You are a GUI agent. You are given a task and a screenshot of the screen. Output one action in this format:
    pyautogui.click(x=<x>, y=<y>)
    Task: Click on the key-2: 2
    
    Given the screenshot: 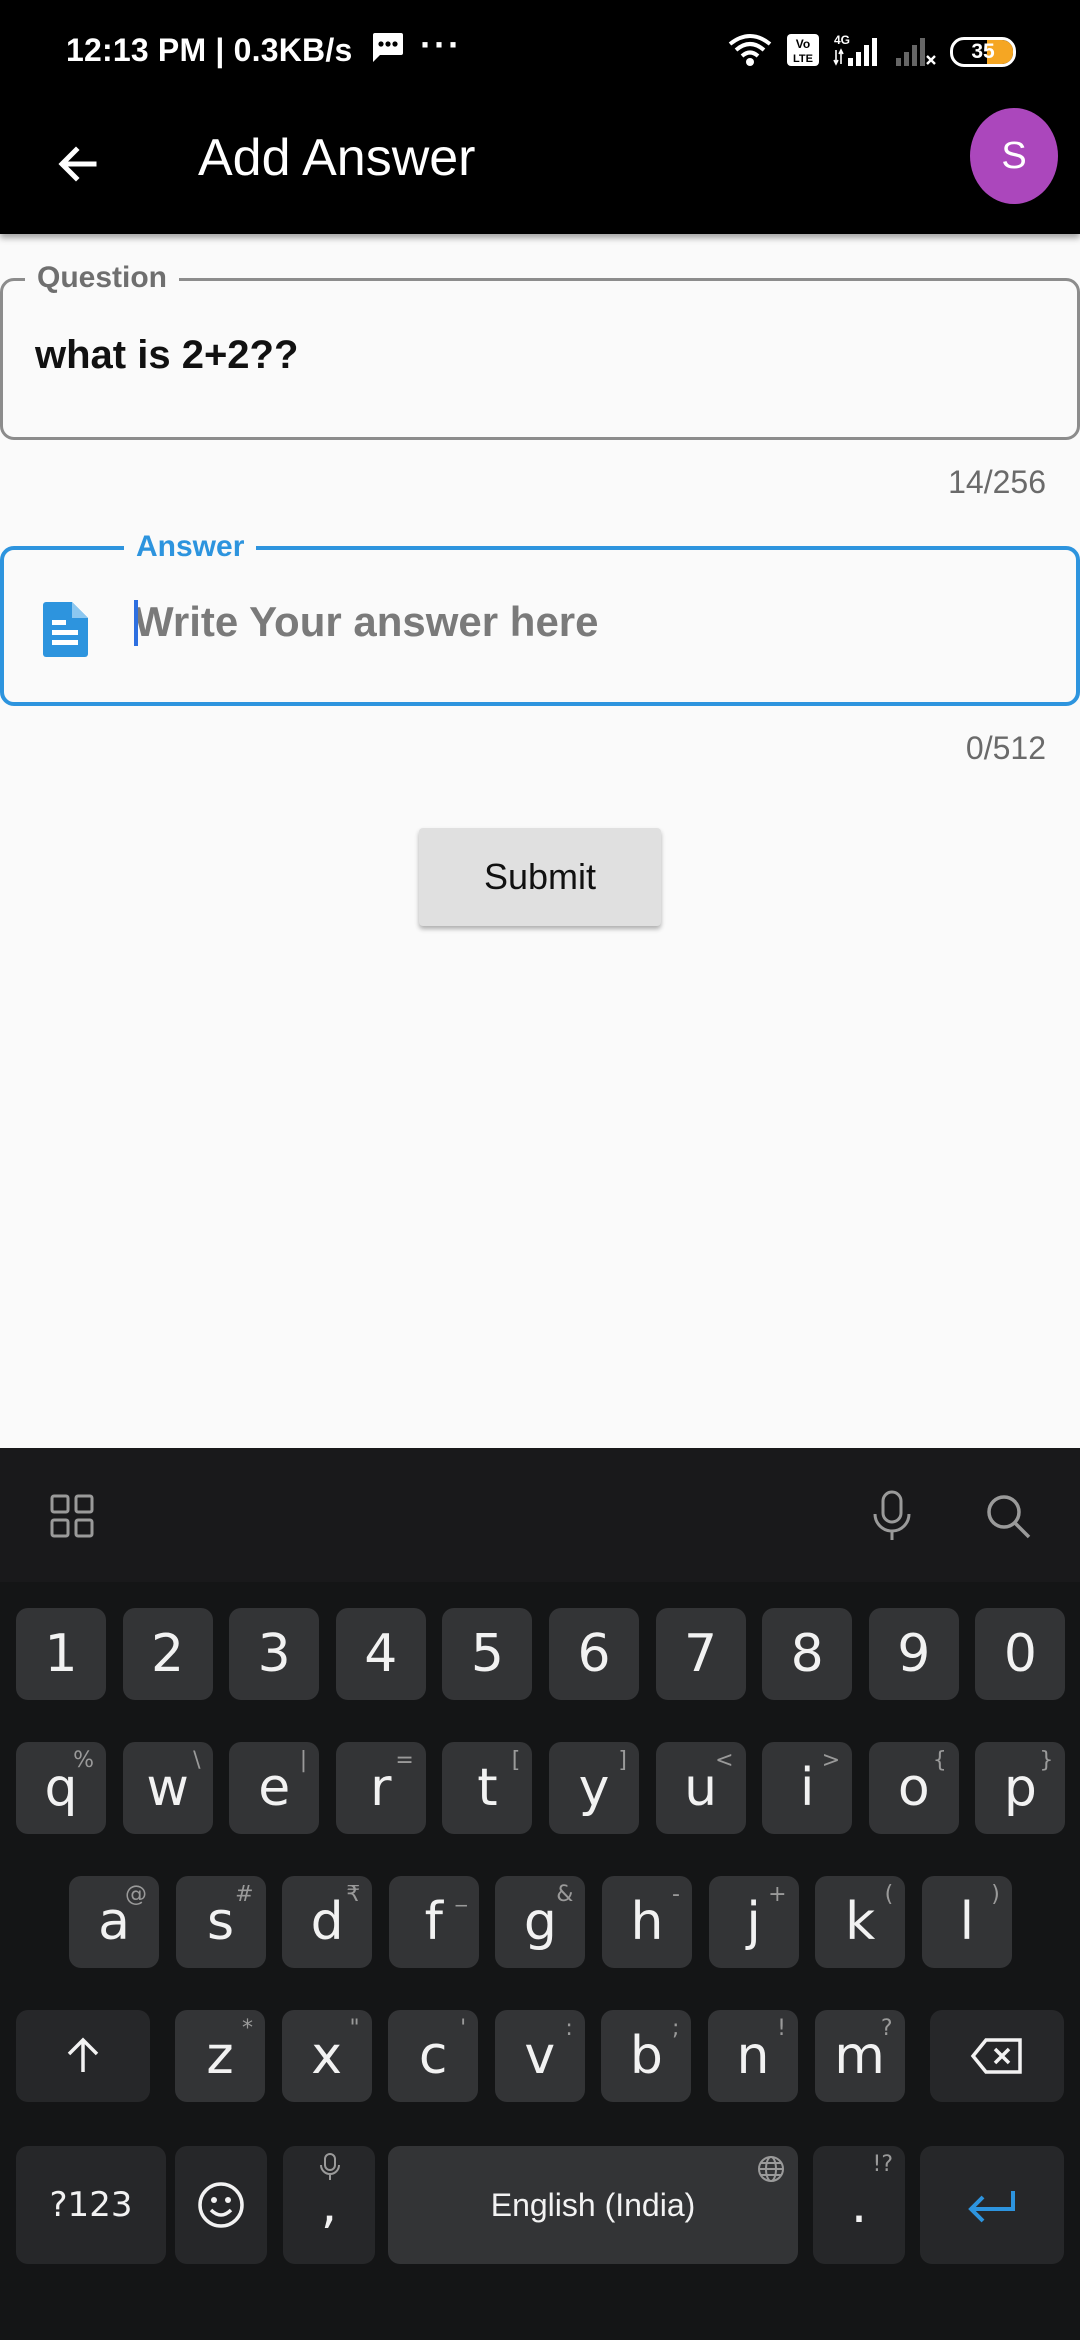 What is the action you would take?
    pyautogui.click(x=167, y=1654)
    